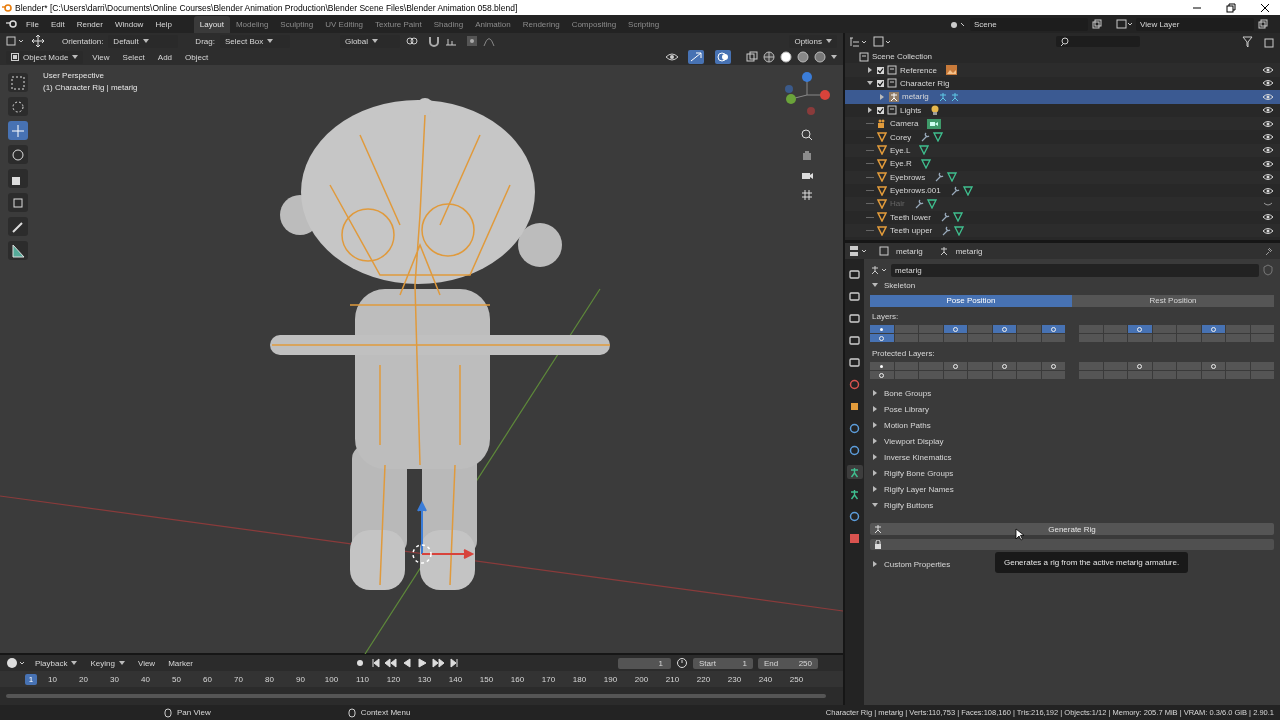  I want to click on frame-tick-label: 230, so click(734, 679).